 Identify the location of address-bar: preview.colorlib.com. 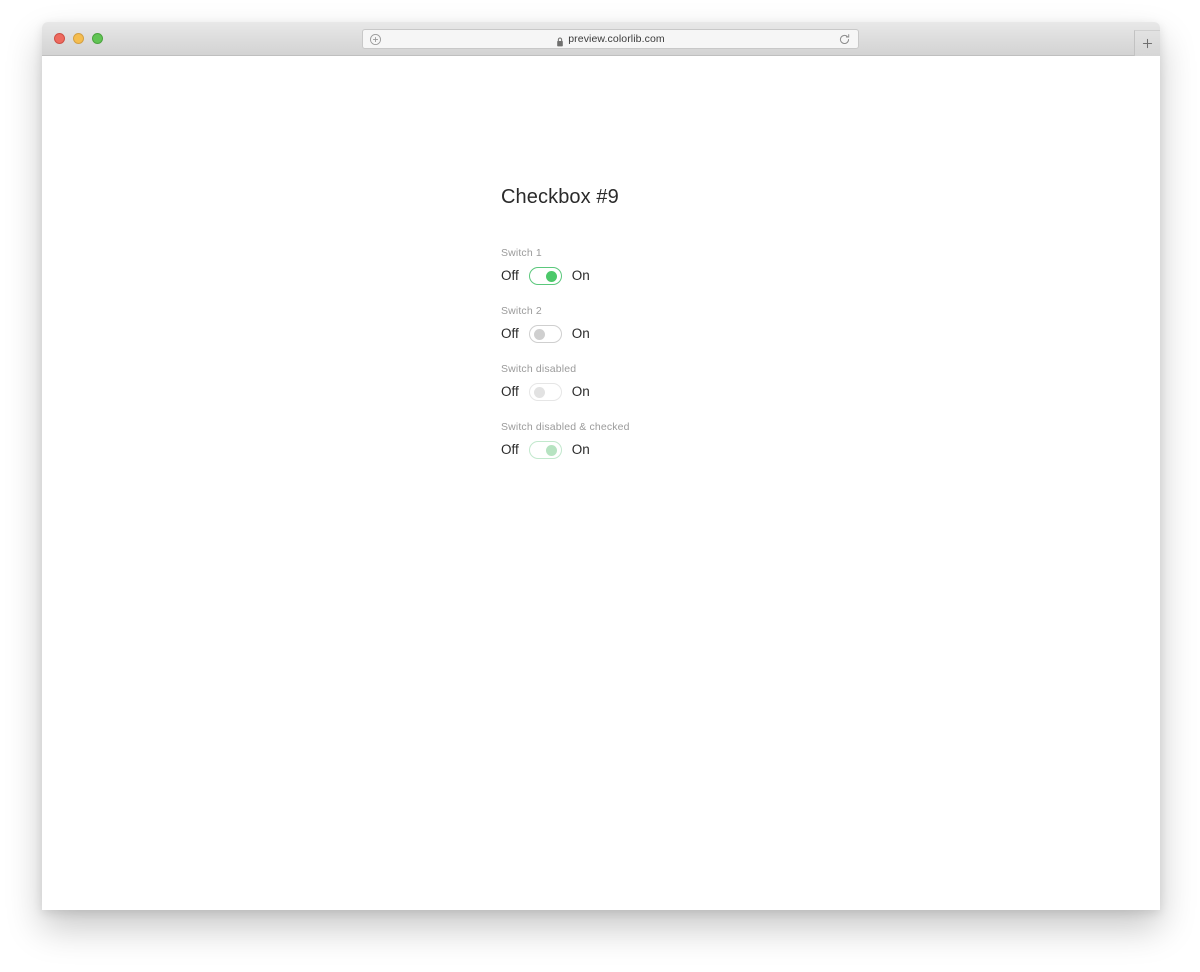
(610, 39).